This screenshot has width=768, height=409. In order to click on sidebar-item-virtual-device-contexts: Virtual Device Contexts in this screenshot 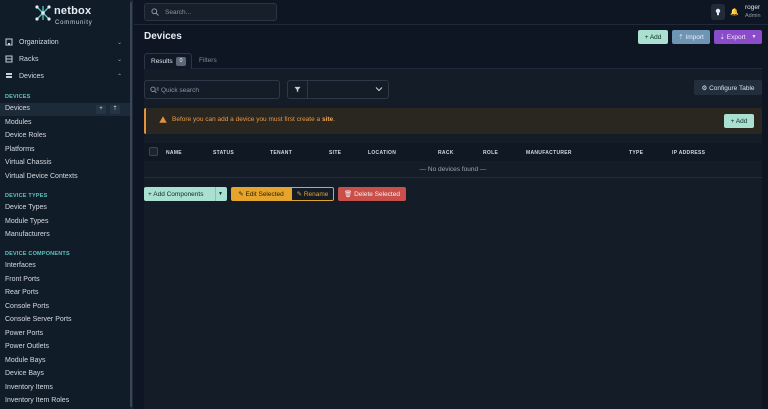, I will do `click(65, 177)`.